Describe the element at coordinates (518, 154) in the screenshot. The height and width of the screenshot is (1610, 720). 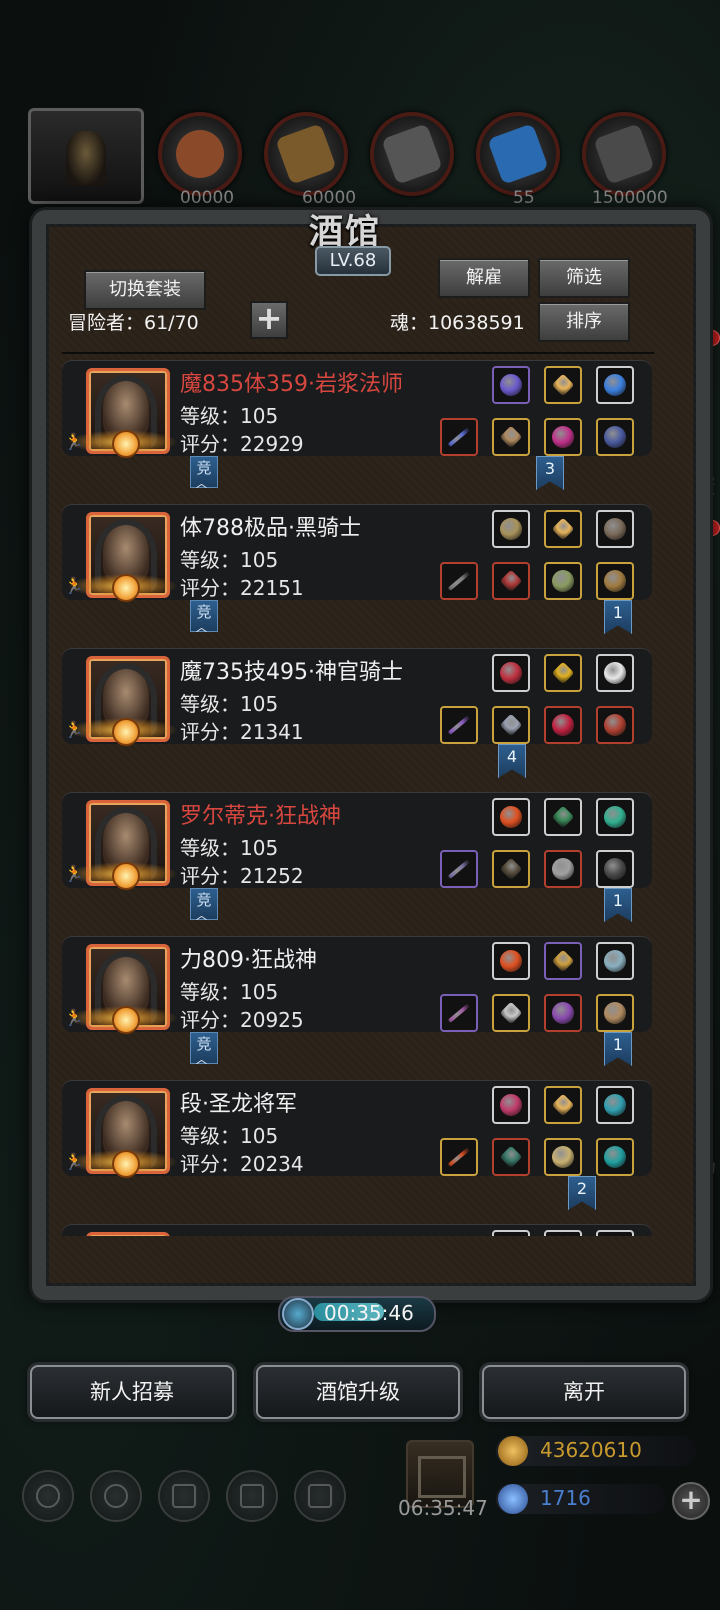
I see `crystal-resource-icon` at that location.